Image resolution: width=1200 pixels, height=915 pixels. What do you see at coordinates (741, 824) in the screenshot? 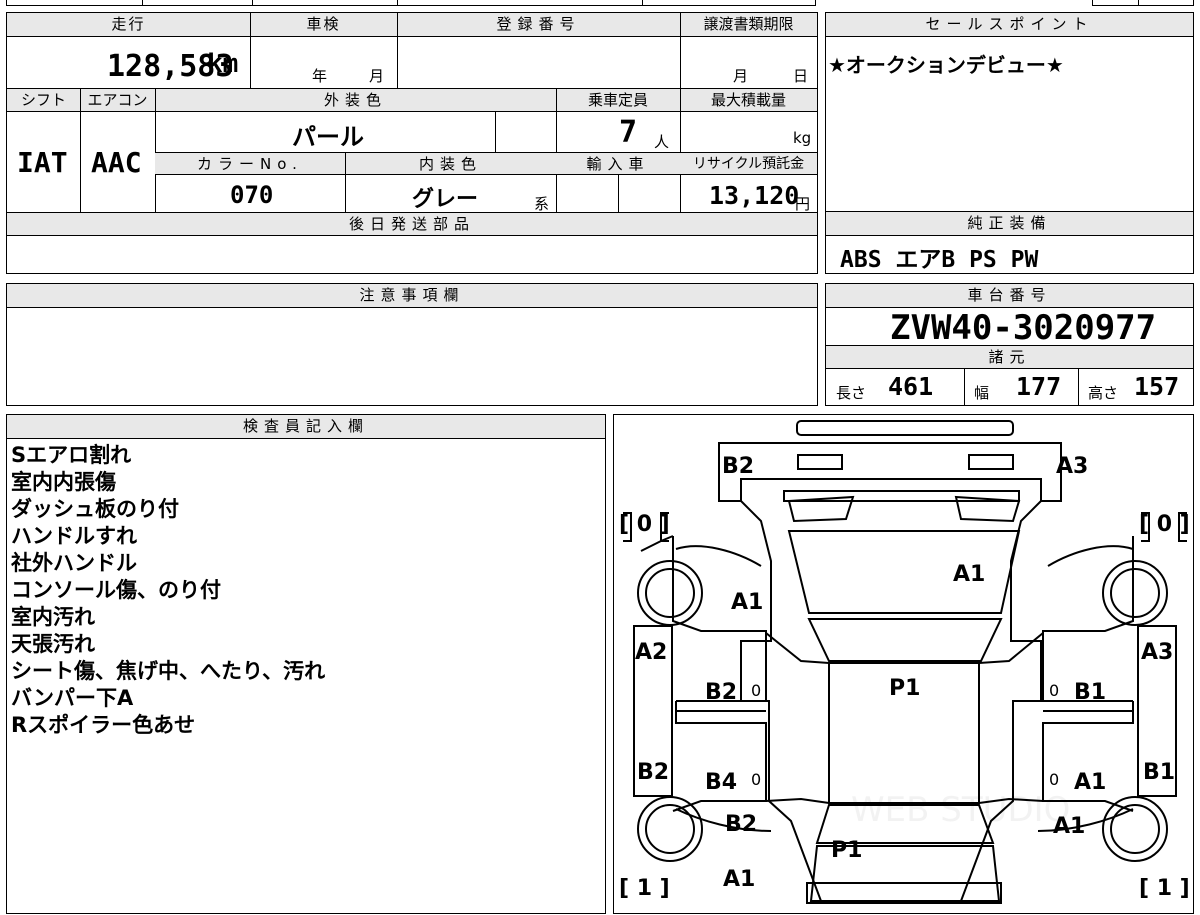
I see `mark-left-rear-fender: B2` at bounding box center [741, 824].